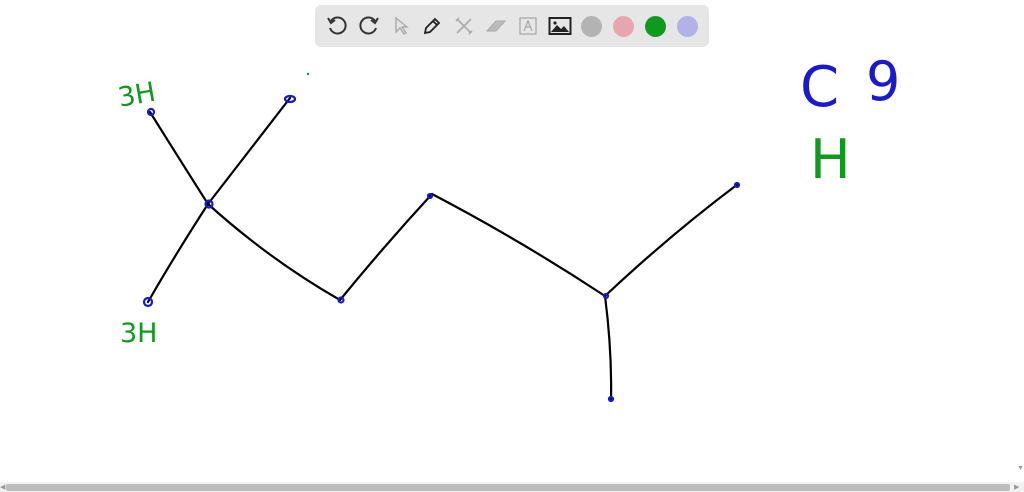 The height and width of the screenshot is (492, 1024). What do you see at coordinates (883, 81) in the screenshot?
I see `formula-carbon-count: 9` at bounding box center [883, 81].